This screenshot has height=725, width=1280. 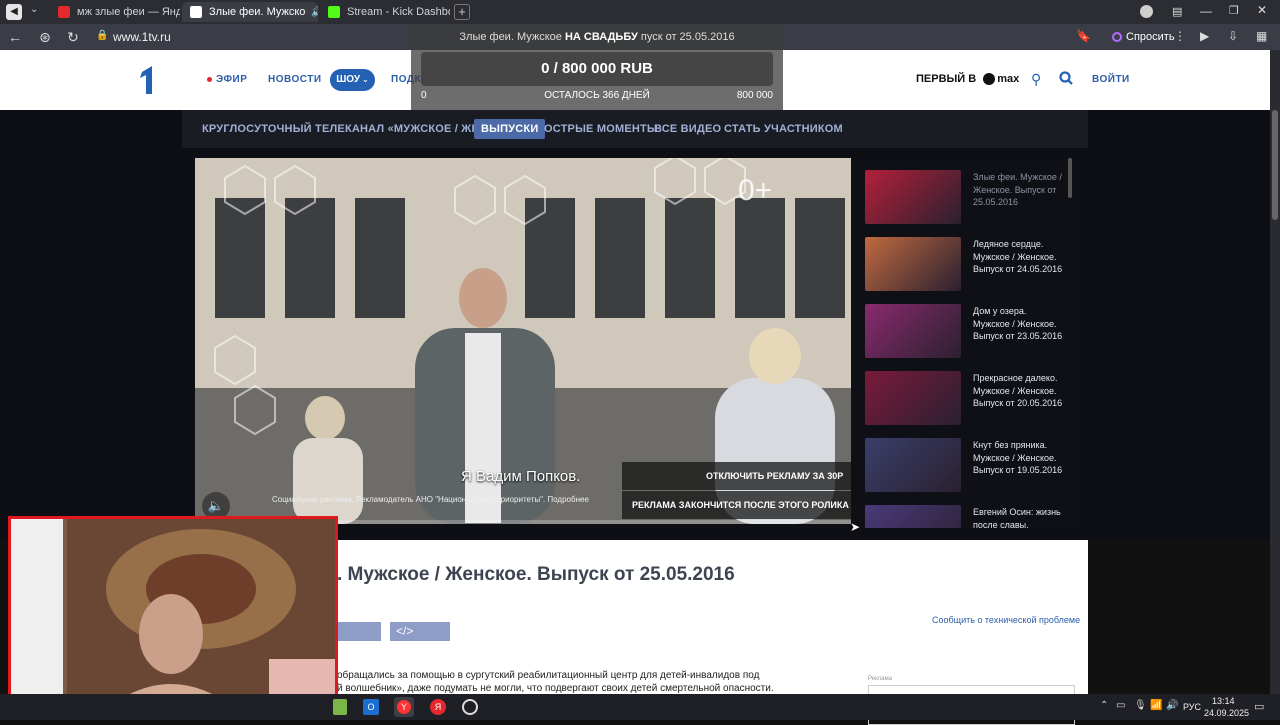 I want to click on donation-title-right: пуск от 25.05.2016, so click(x=687, y=37).